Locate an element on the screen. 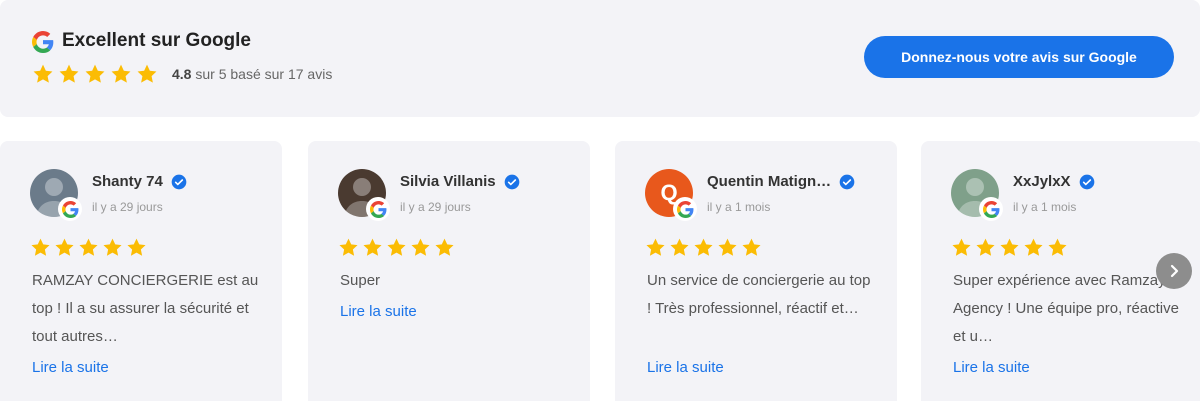  reviewer-name: XxJylxX is located at coordinates (1042, 181).